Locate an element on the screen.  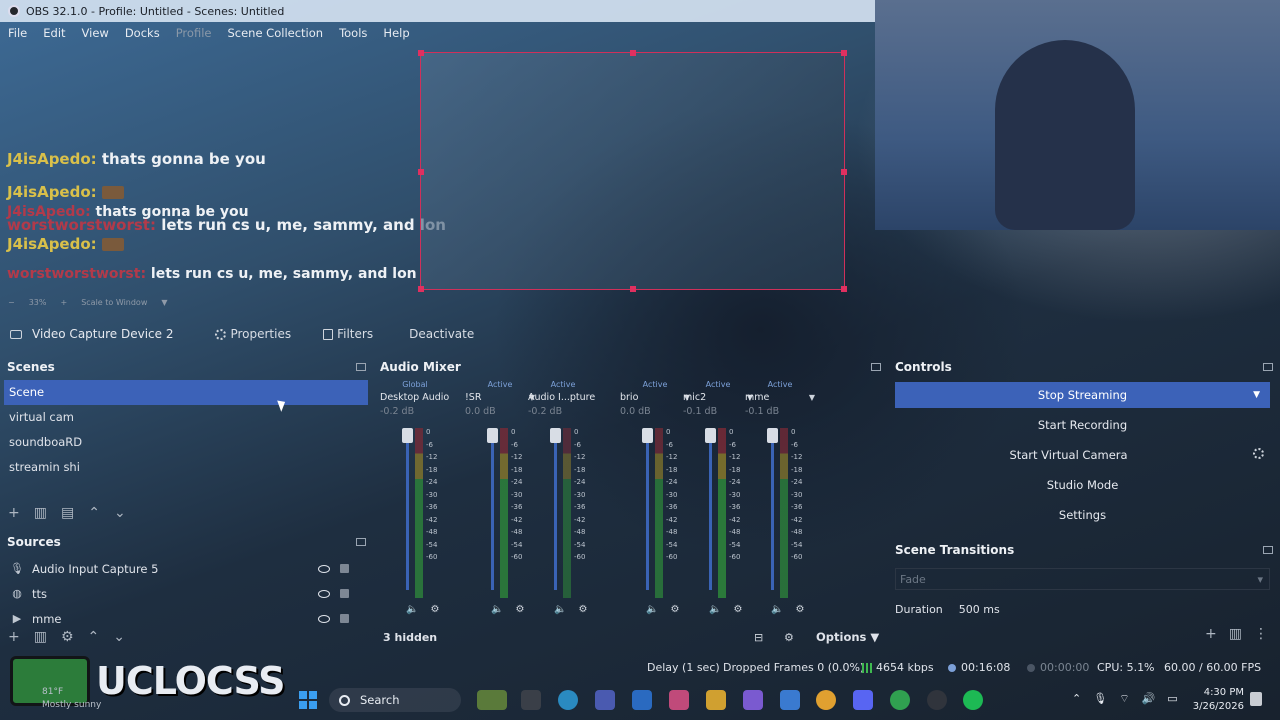
filter-icon: ▤ is located at coordinates (67, 513).